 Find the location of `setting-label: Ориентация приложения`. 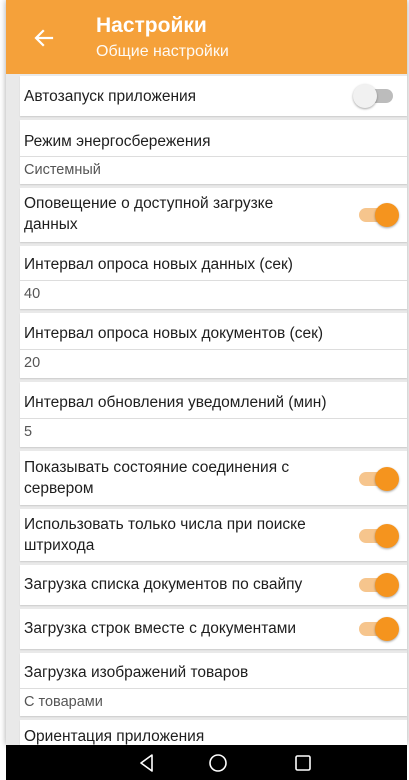

setting-label: Ориентация приложения is located at coordinates (114, 736).